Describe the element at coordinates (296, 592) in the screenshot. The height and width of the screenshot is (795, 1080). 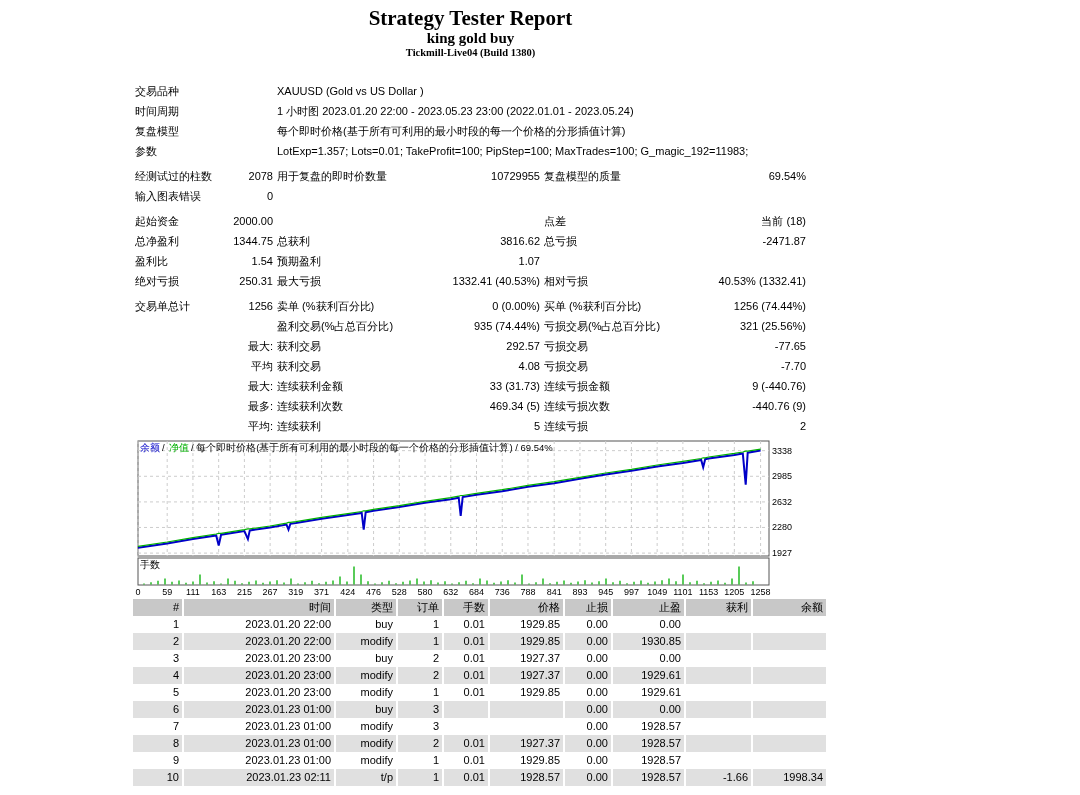
I see `x-axis-label: 319` at that location.